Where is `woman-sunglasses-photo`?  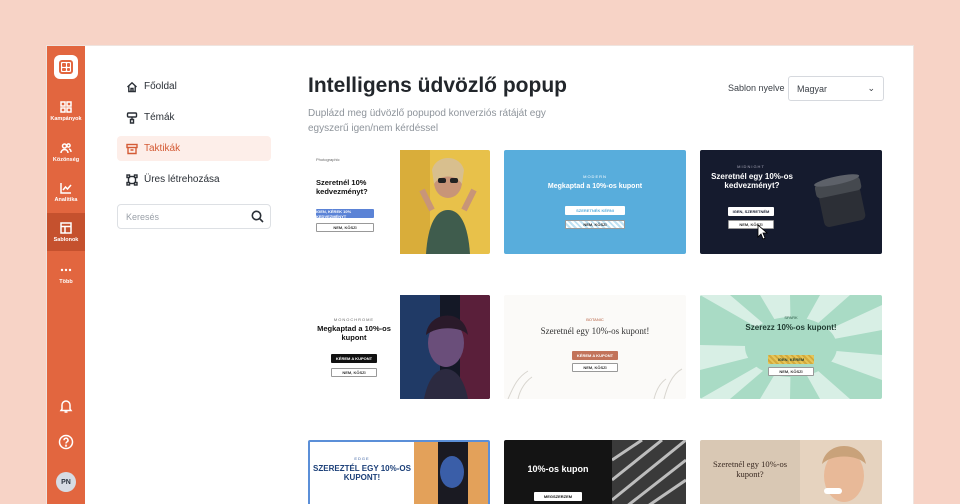
woman-sunglasses-photo is located at coordinates (445, 202).